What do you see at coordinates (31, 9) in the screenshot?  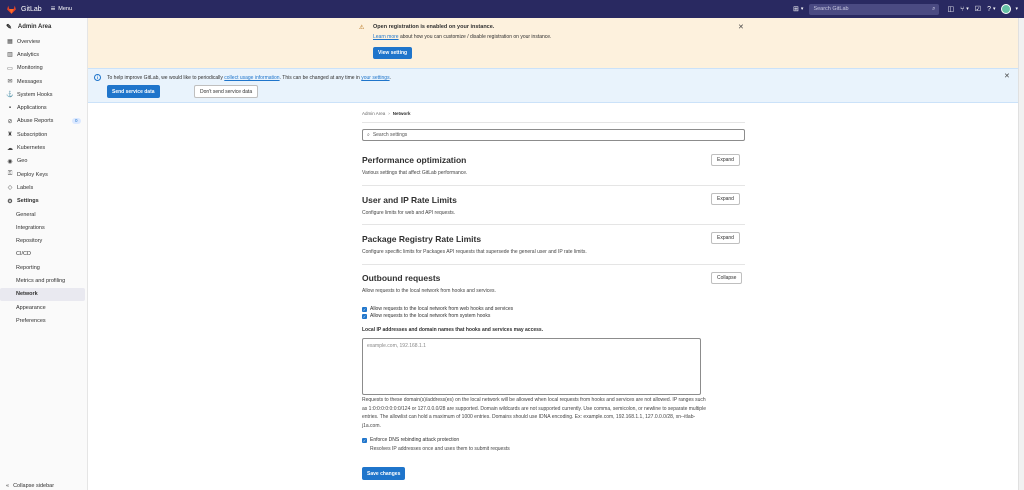 I see `brand-name: GitLab` at bounding box center [31, 9].